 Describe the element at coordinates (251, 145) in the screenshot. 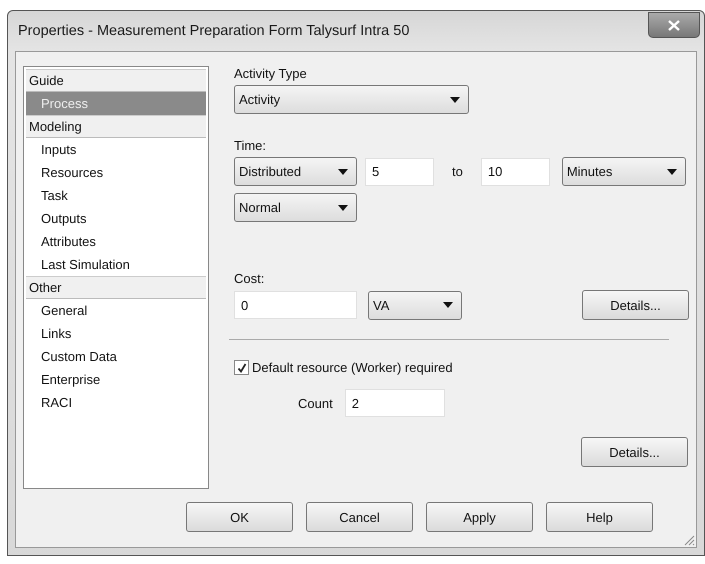

I see `time-label: Time:` at that location.